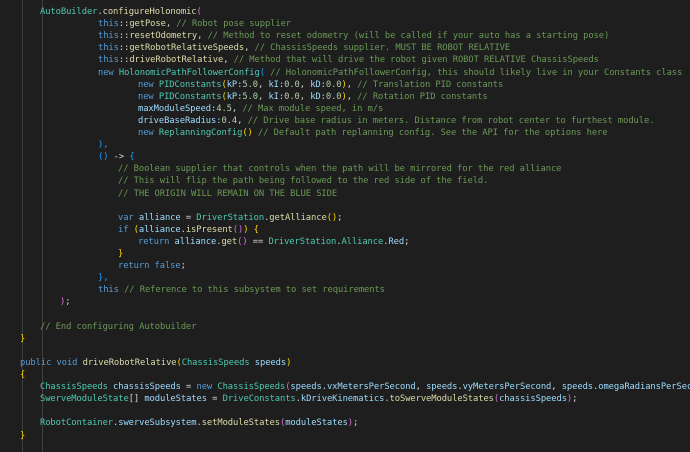 The image size is (690, 452). I want to click on code-token: getPose, so click(147, 24).